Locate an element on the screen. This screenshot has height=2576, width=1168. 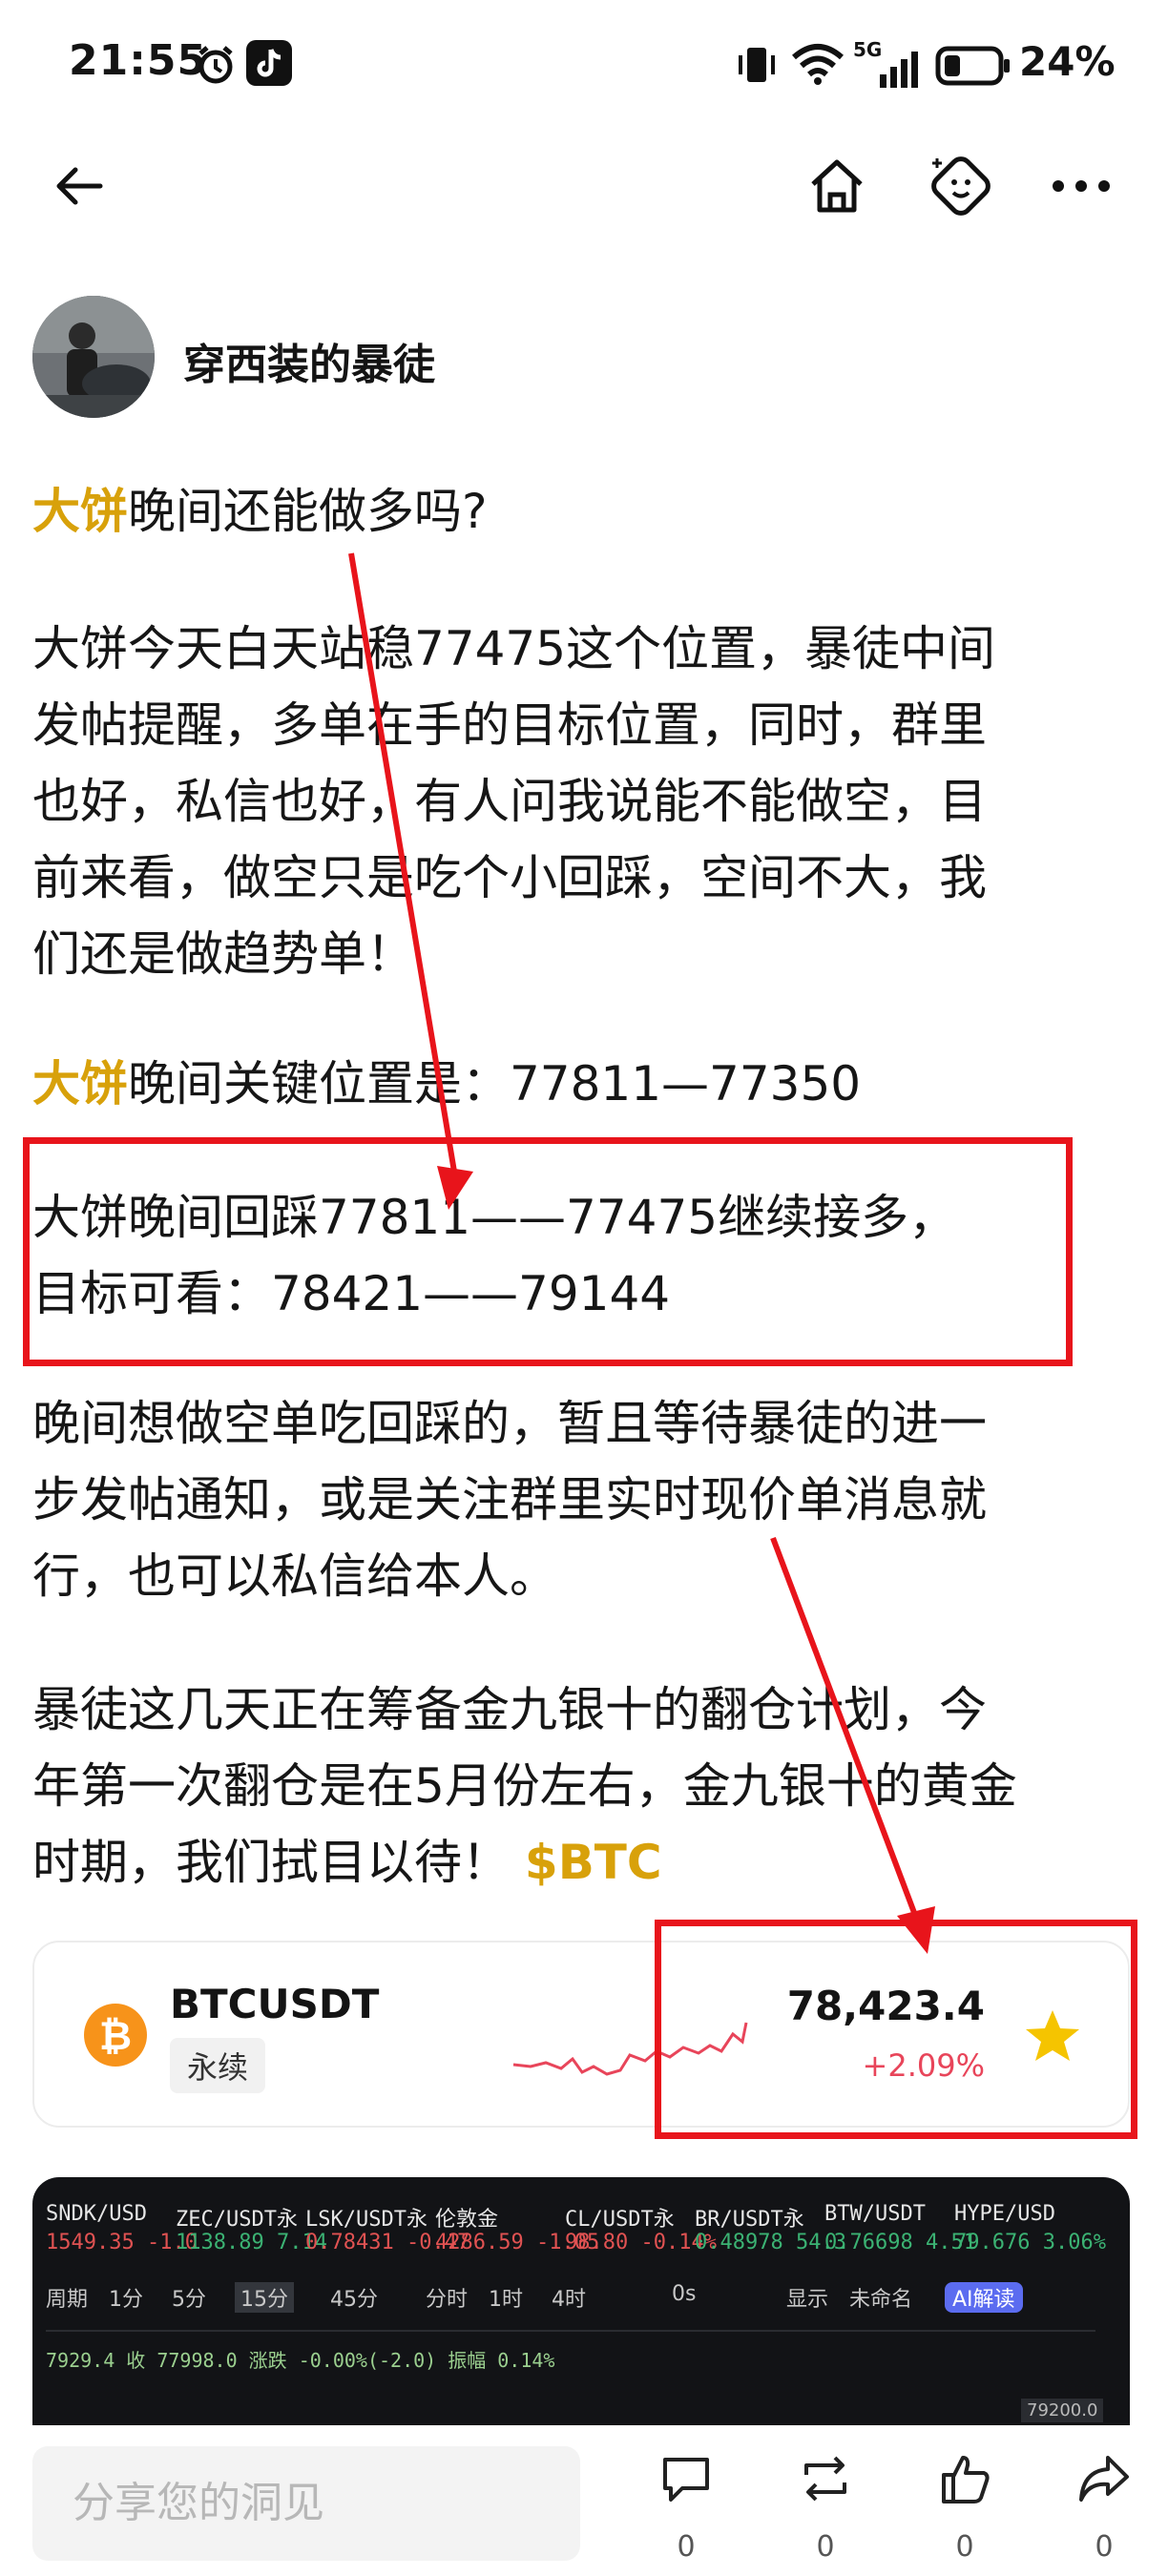
battery-percent: 24% is located at coordinates (1067, 61).